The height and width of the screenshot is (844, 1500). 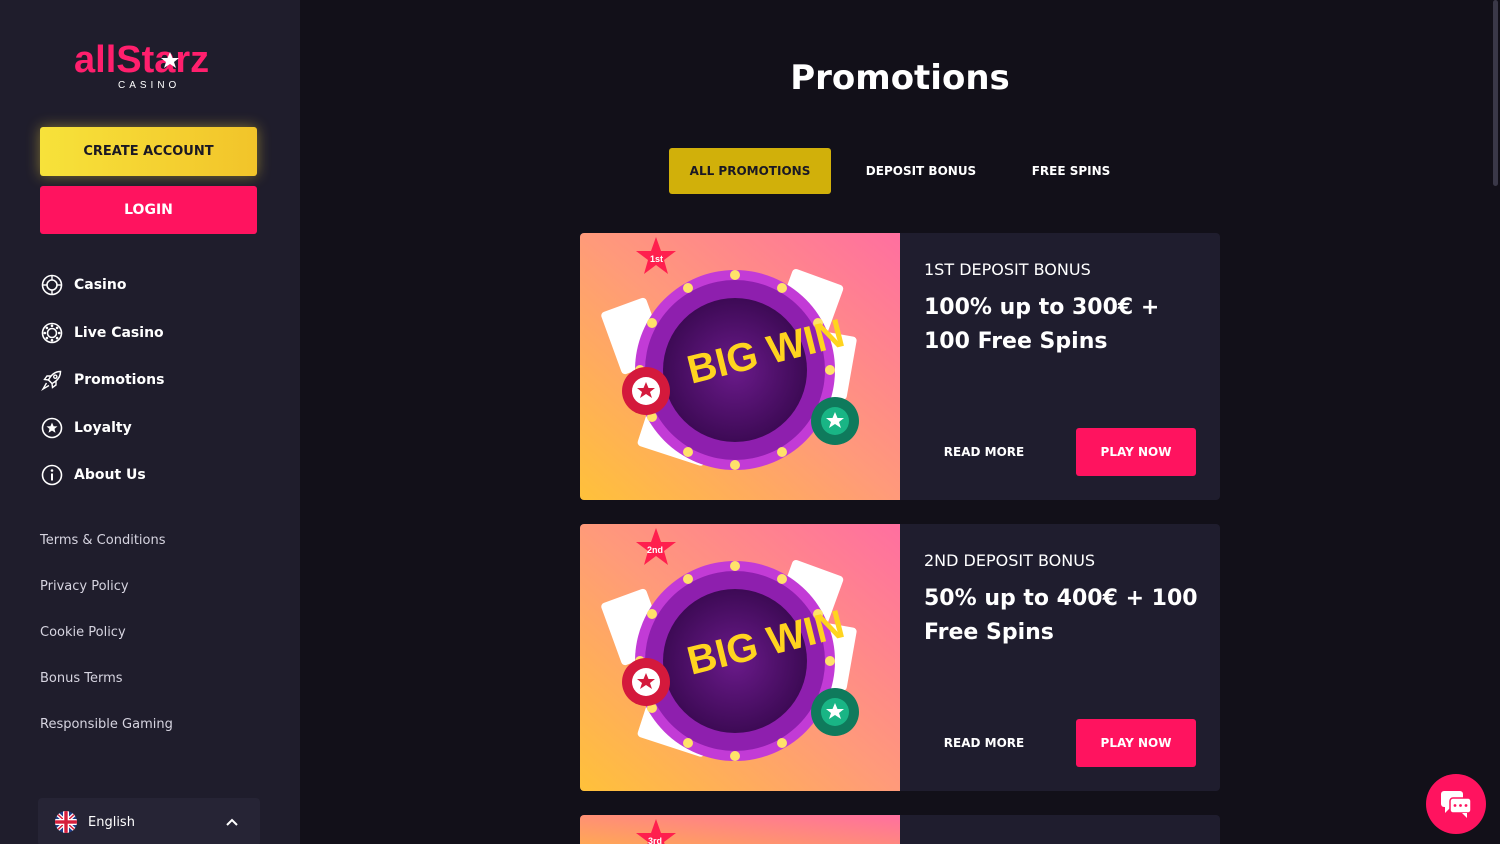 I want to click on sidebar-item-label: Live Casino, so click(x=119, y=333).